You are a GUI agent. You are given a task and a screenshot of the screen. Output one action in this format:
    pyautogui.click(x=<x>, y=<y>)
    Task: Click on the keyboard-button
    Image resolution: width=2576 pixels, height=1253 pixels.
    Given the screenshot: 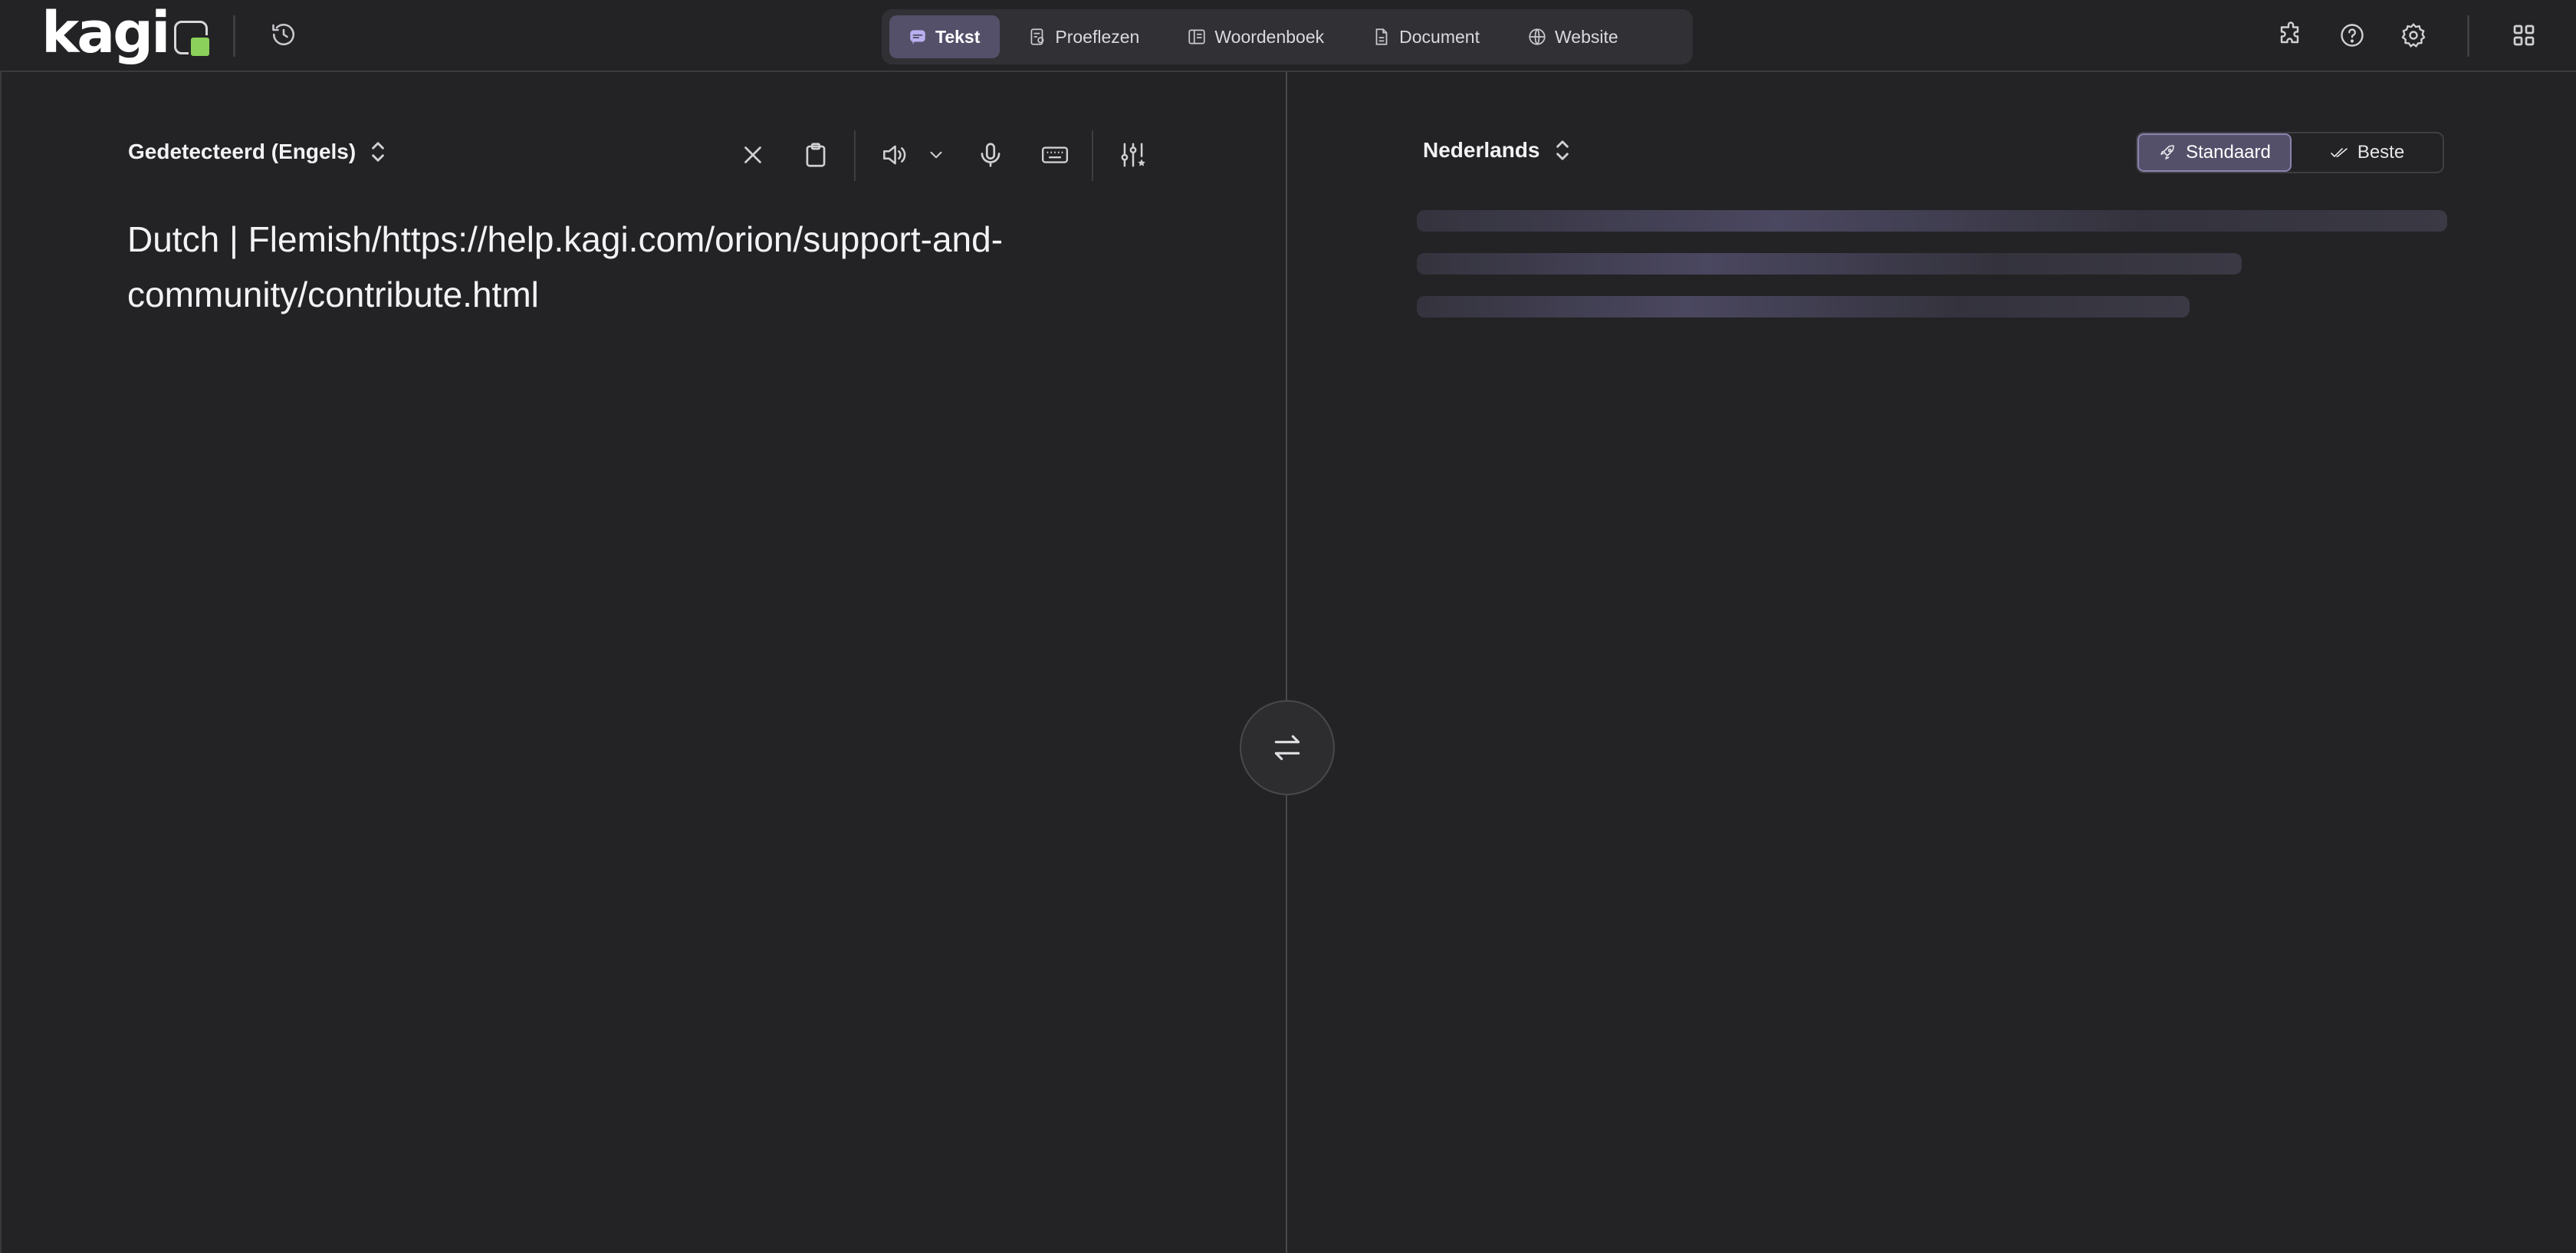 What is the action you would take?
    pyautogui.click(x=1055, y=155)
    